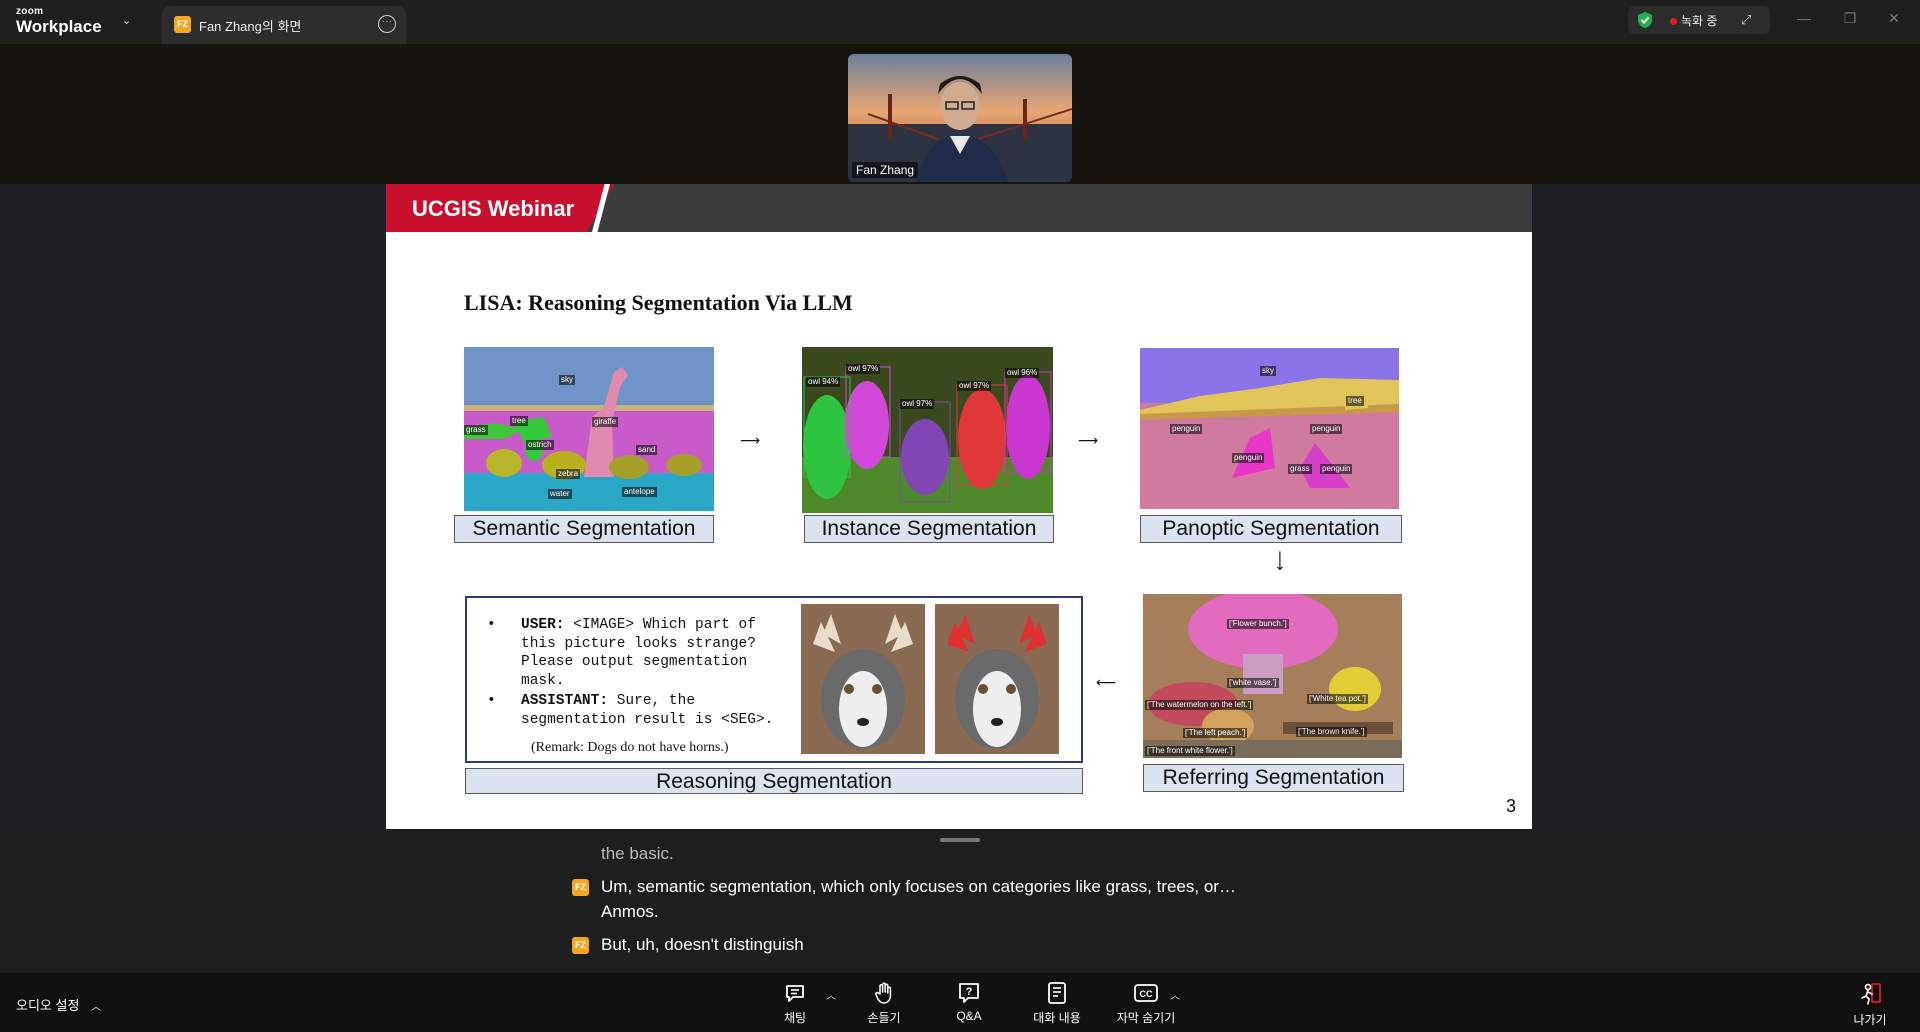 This screenshot has width=1920, height=1032. What do you see at coordinates (795, 1004) in the screenshot?
I see `chat-button: 채팅` at bounding box center [795, 1004].